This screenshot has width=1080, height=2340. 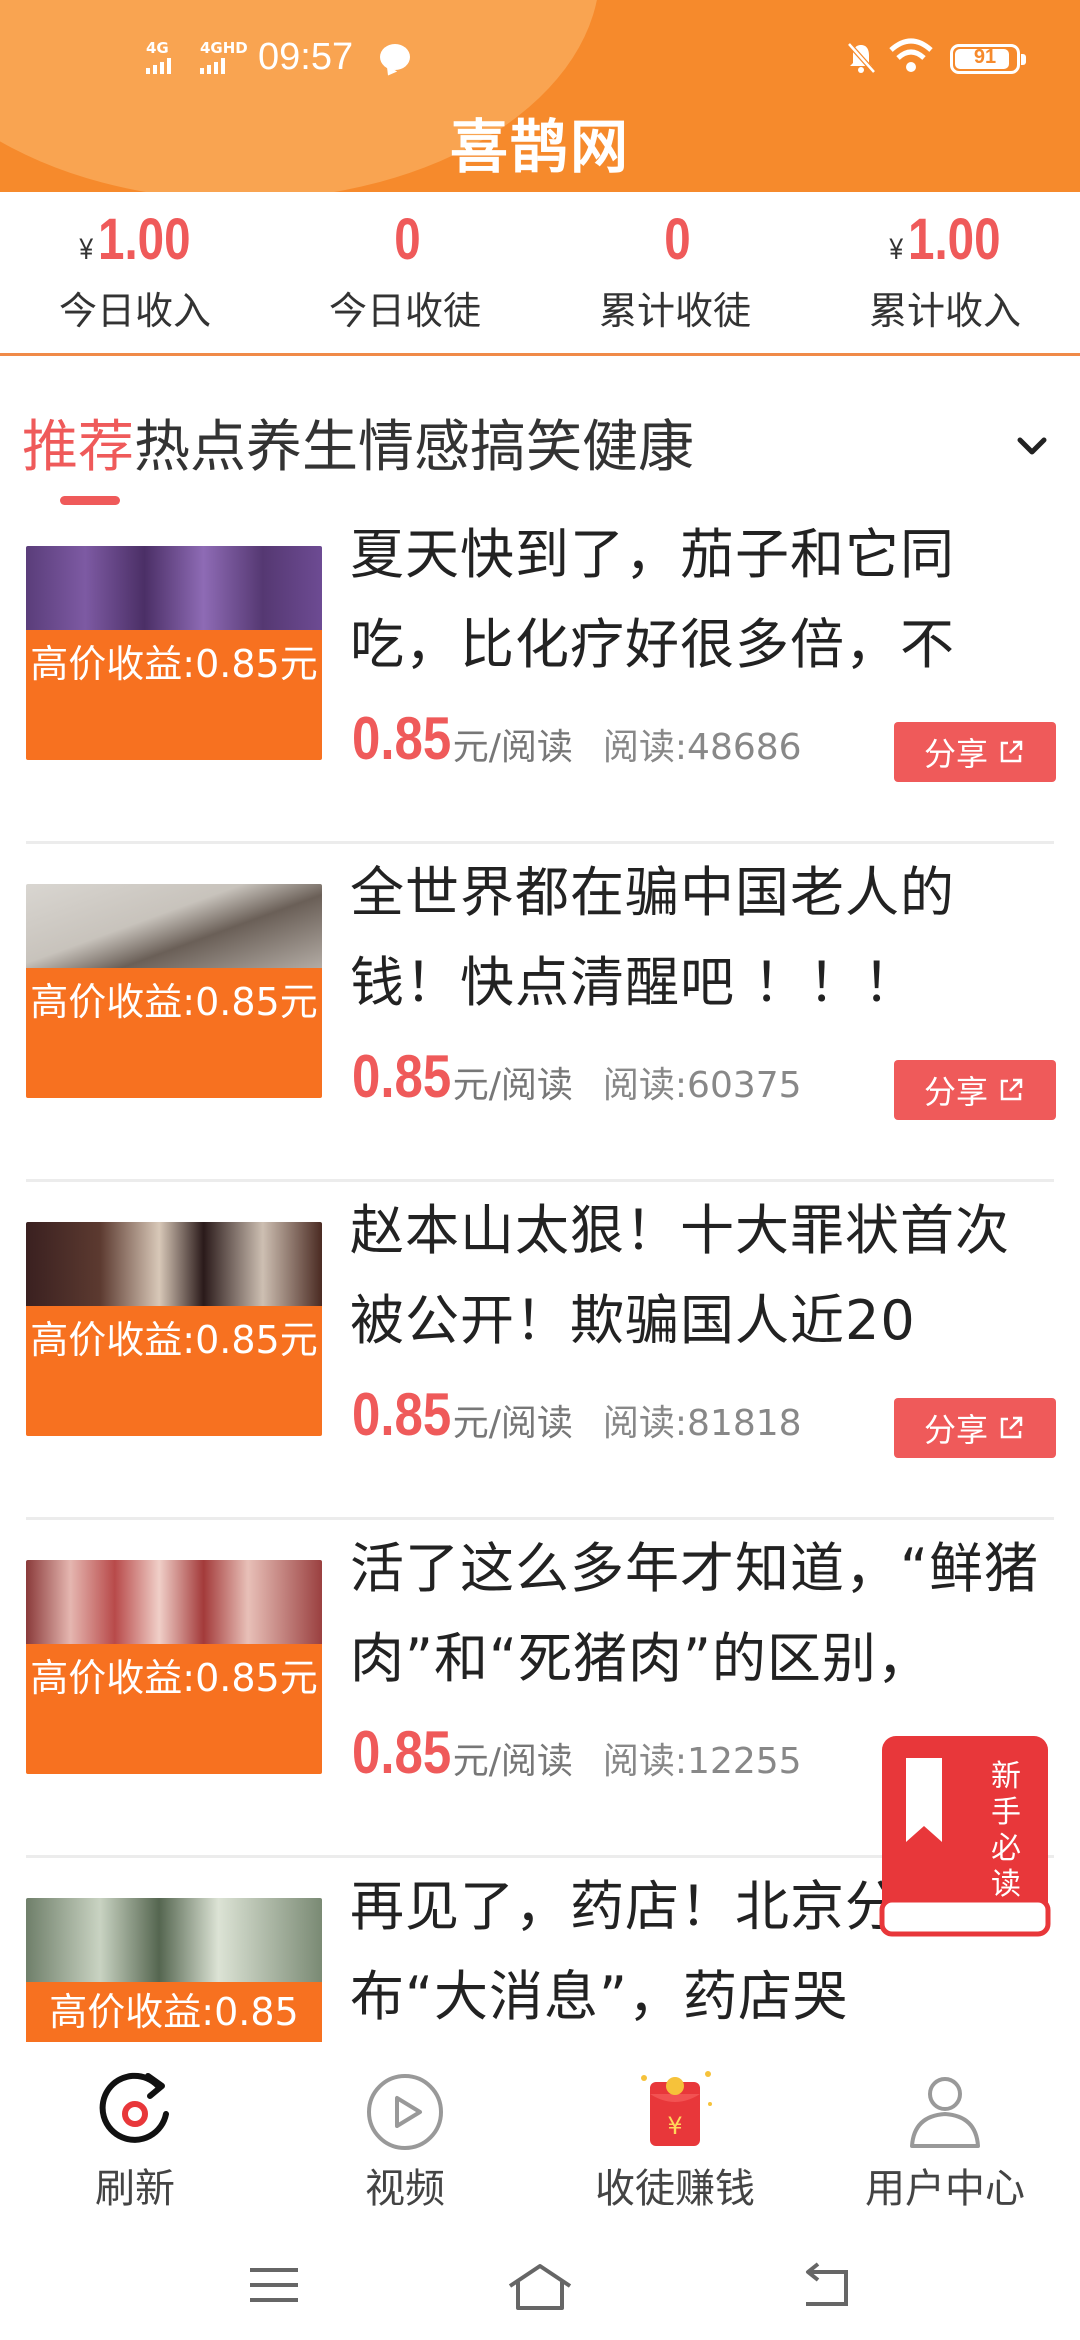 What do you see at coordinates (134, 2107) in the screenshot?
I see `refresh-icon` at bounding box center [134, 2107].